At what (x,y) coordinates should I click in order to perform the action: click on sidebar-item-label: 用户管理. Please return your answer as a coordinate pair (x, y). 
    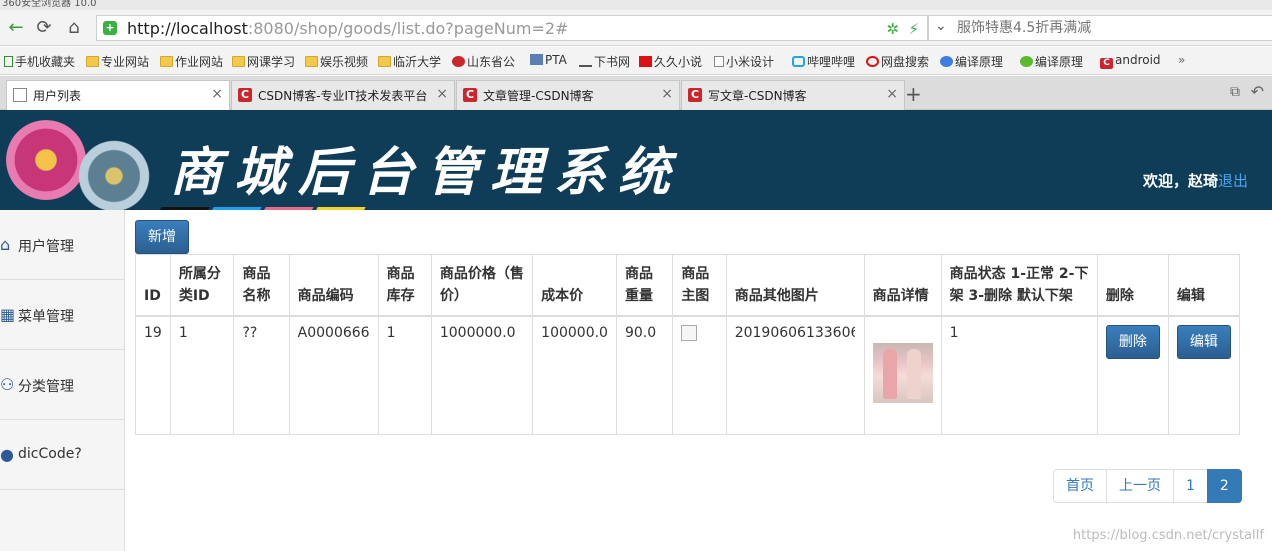
    Looking at the image, I should click on (46, 247).